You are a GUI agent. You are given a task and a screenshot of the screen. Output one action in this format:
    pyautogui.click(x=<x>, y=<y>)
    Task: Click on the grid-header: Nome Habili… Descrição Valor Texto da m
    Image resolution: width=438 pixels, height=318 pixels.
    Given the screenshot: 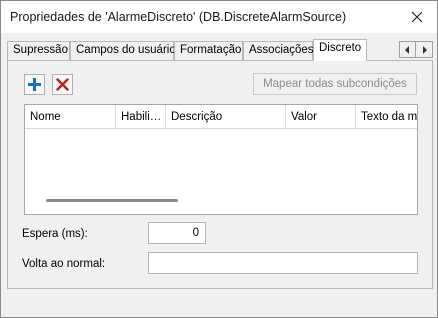 What is the action you would take?
    pyautogui.click(x=221, y=117)
    